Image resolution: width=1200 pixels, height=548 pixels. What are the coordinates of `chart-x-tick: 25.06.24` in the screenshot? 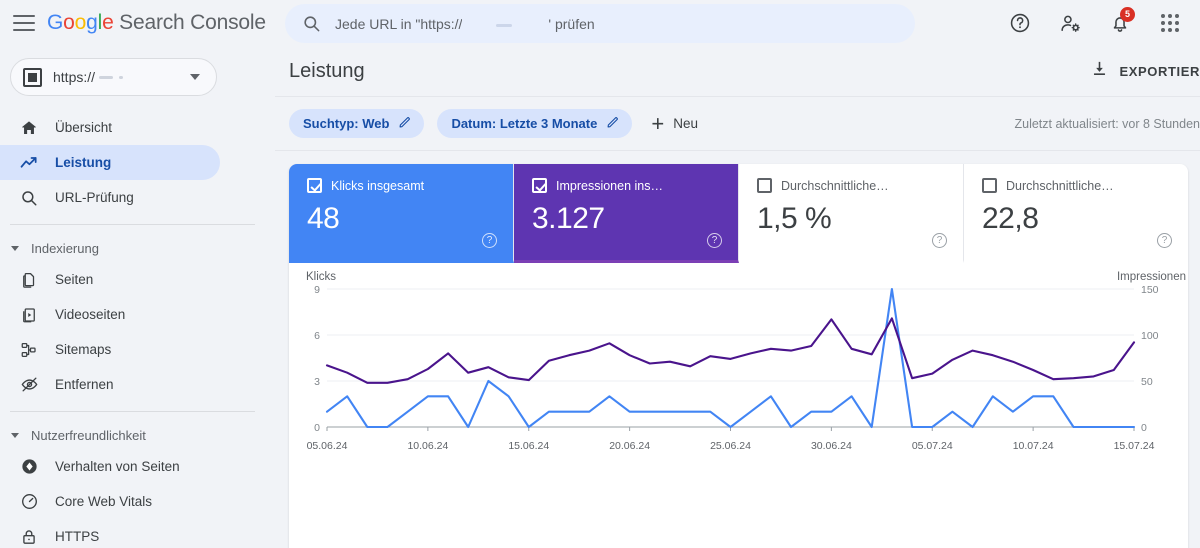 It's located at (730, 446).